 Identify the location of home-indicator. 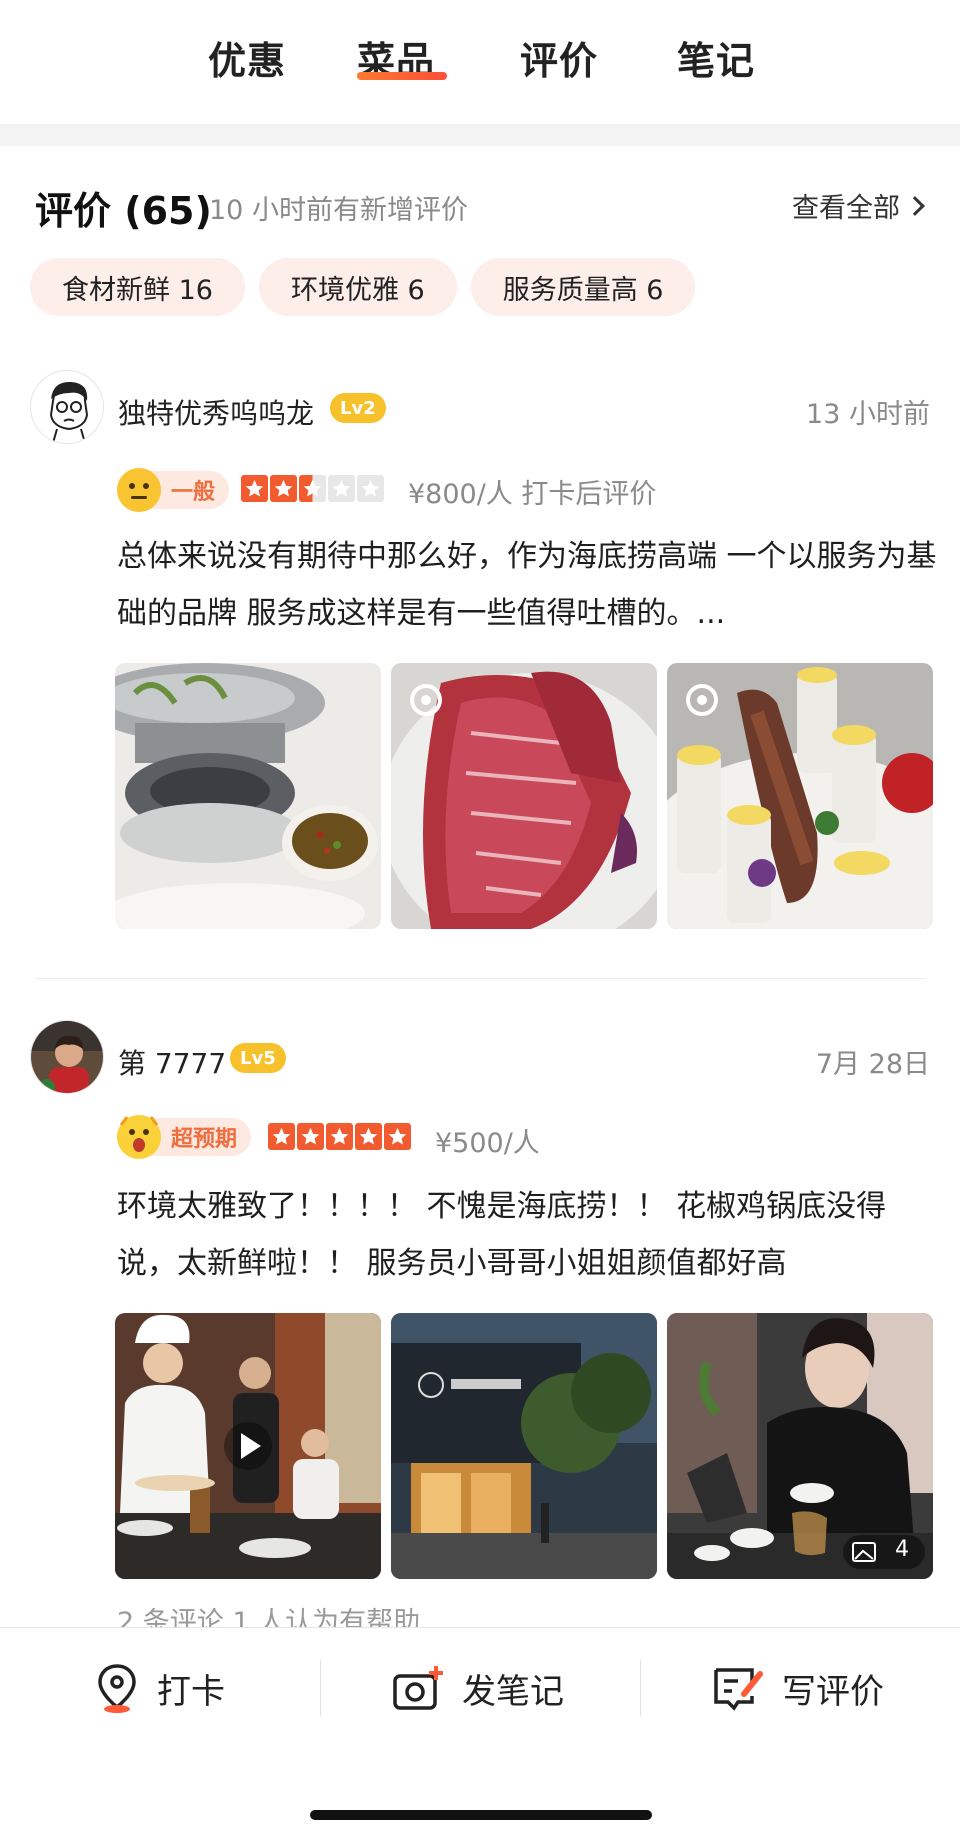
(481, 1815).